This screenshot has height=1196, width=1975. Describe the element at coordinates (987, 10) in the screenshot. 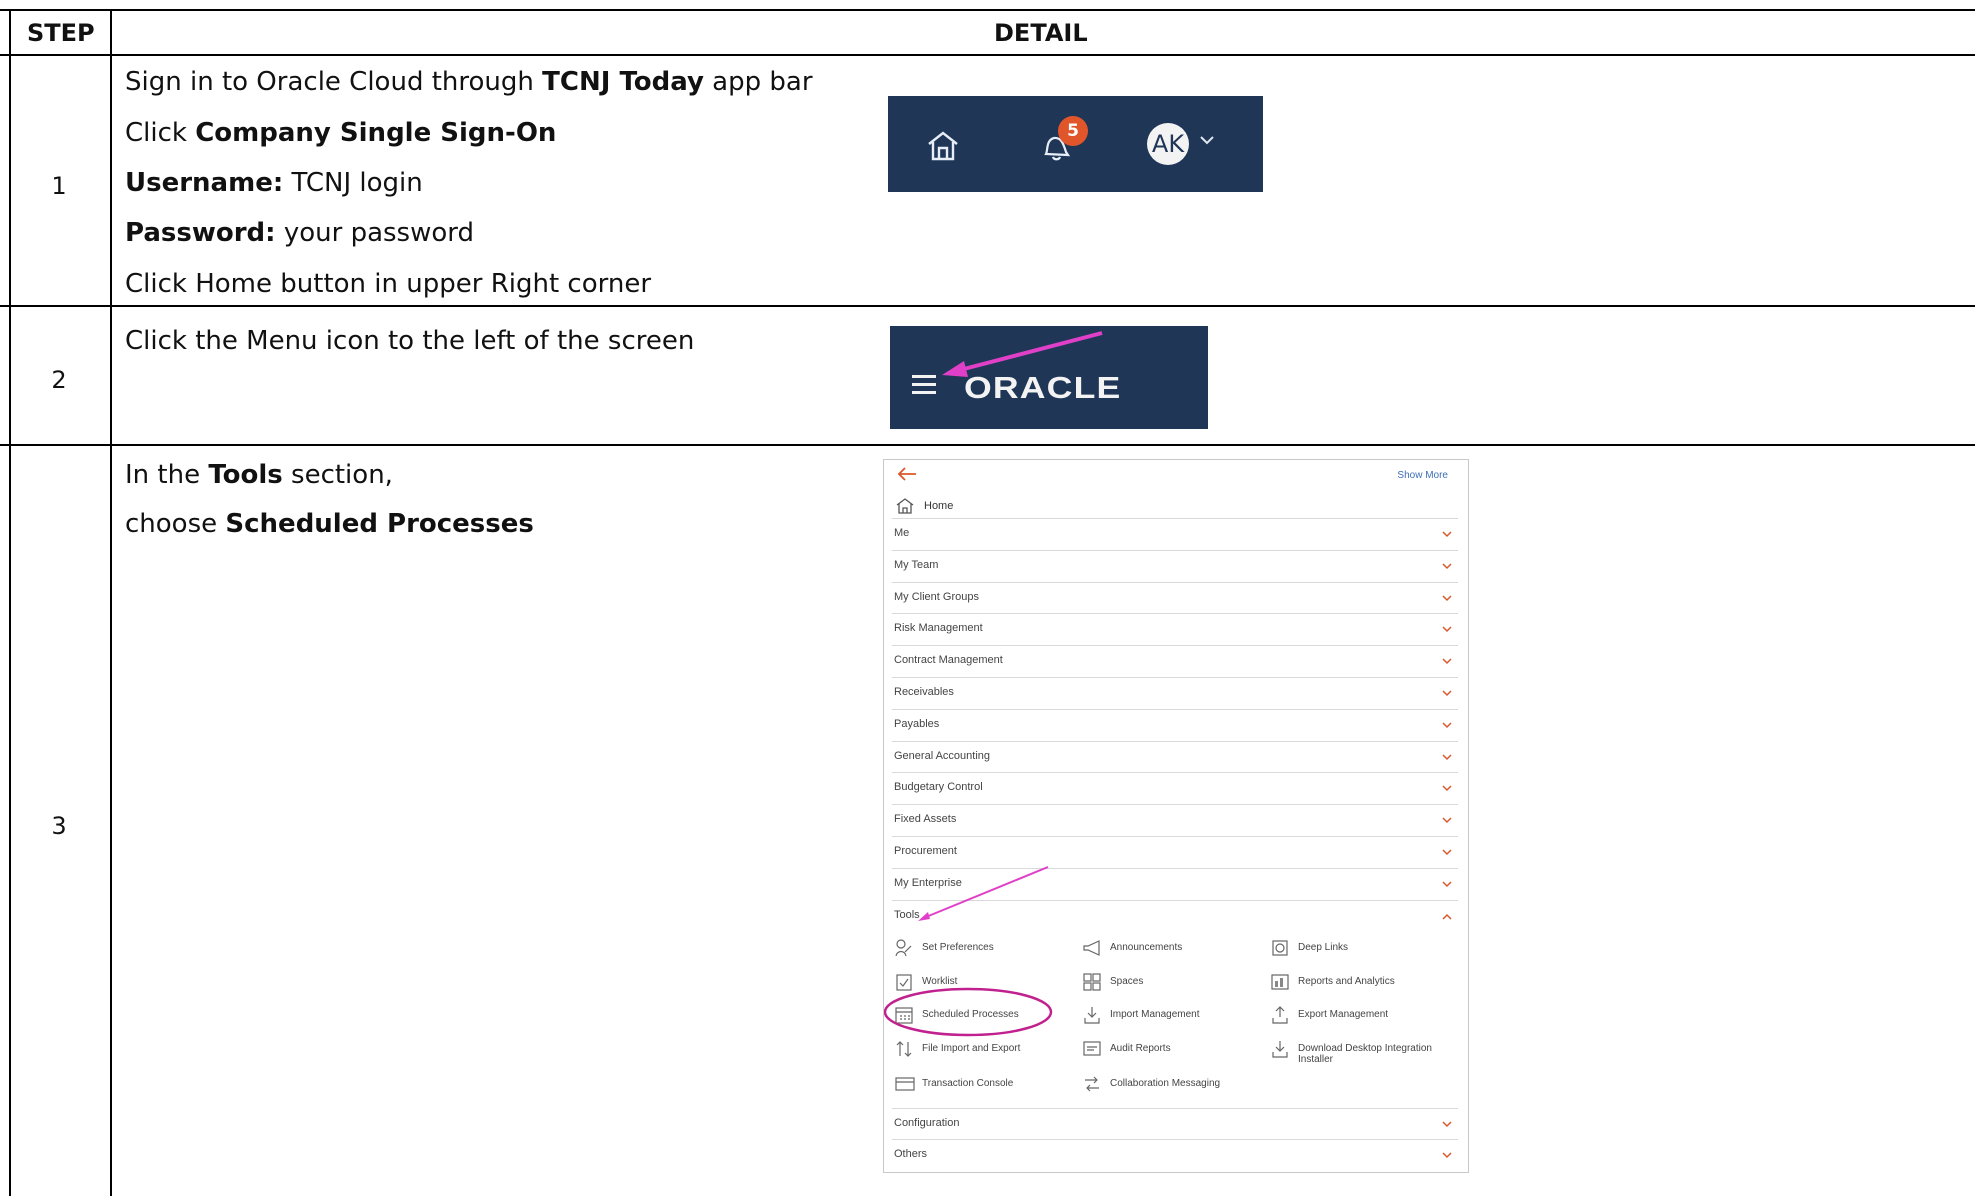

I see `table-top-border` at that location.